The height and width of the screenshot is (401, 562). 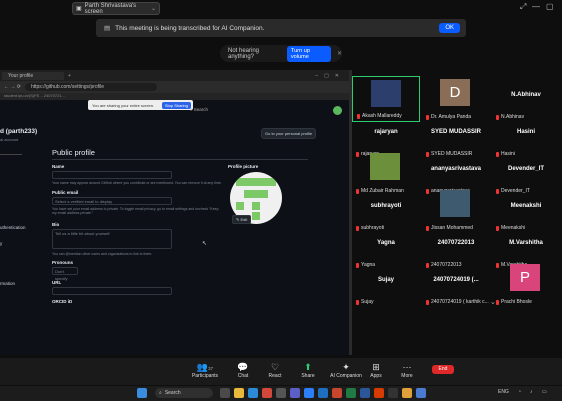 What do you see at coordinates (308, 53) in the screenshot?
I see `turn-up-volume-button: Turn up volume` at bounding box center [308, 53].